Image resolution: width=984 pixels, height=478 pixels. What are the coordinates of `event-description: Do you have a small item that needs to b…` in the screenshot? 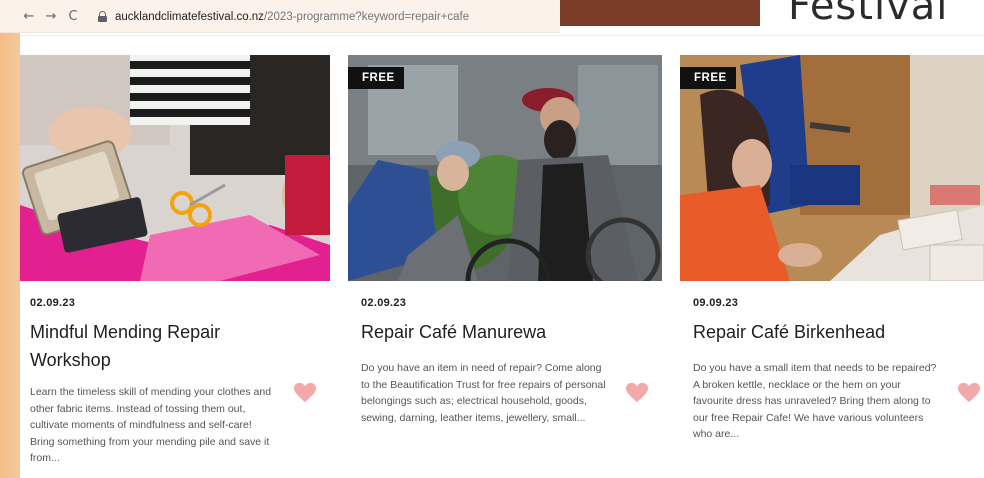 It's located at (815, 401).